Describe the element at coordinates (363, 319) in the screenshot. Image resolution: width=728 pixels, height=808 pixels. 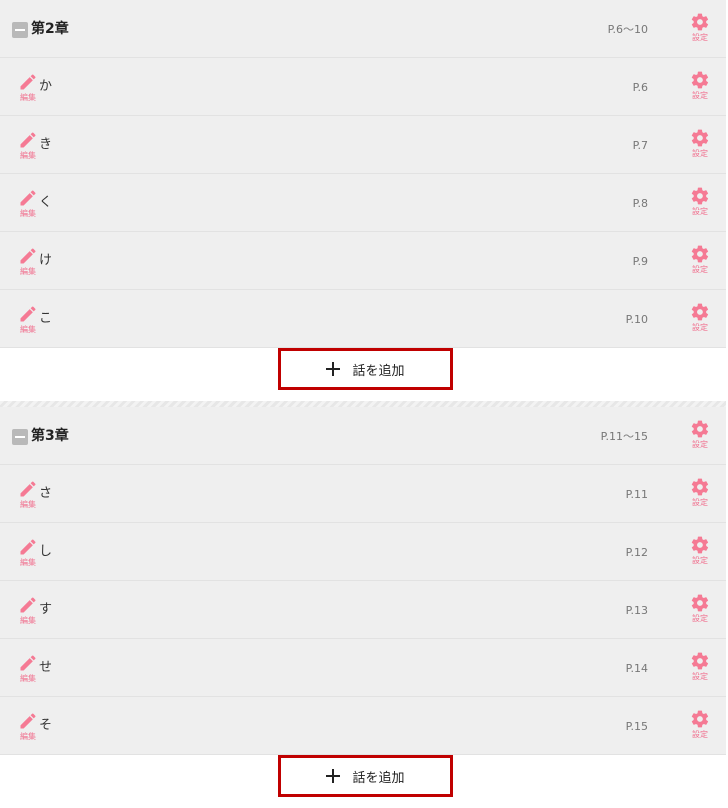
I see `episode-row: 編集こ P.10 設定` at that location.